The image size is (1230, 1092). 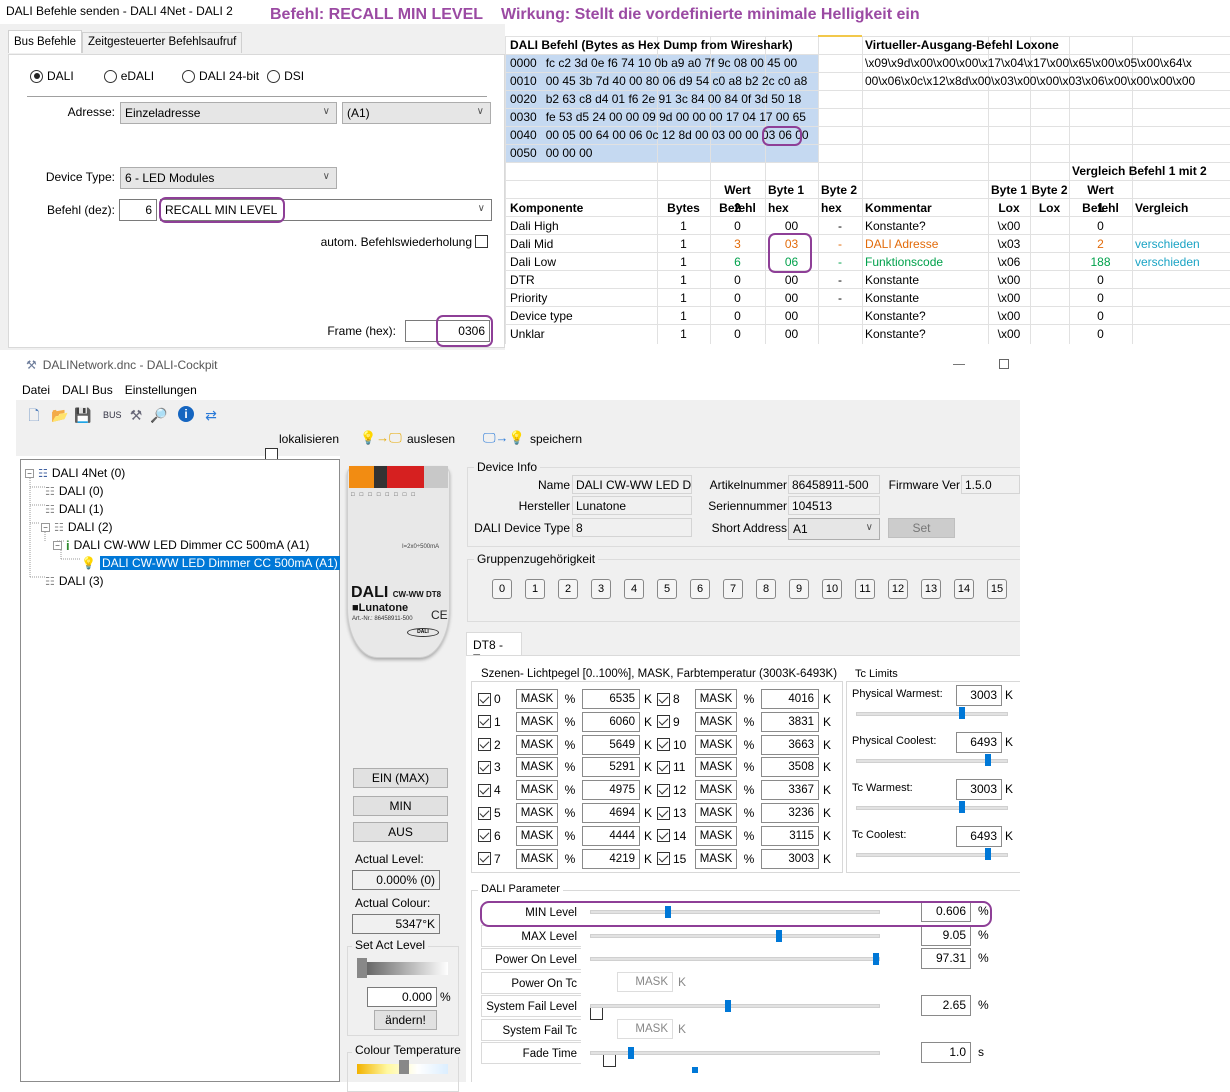 I want to click on radio-dali: DALI, so click(x=52, y=76).